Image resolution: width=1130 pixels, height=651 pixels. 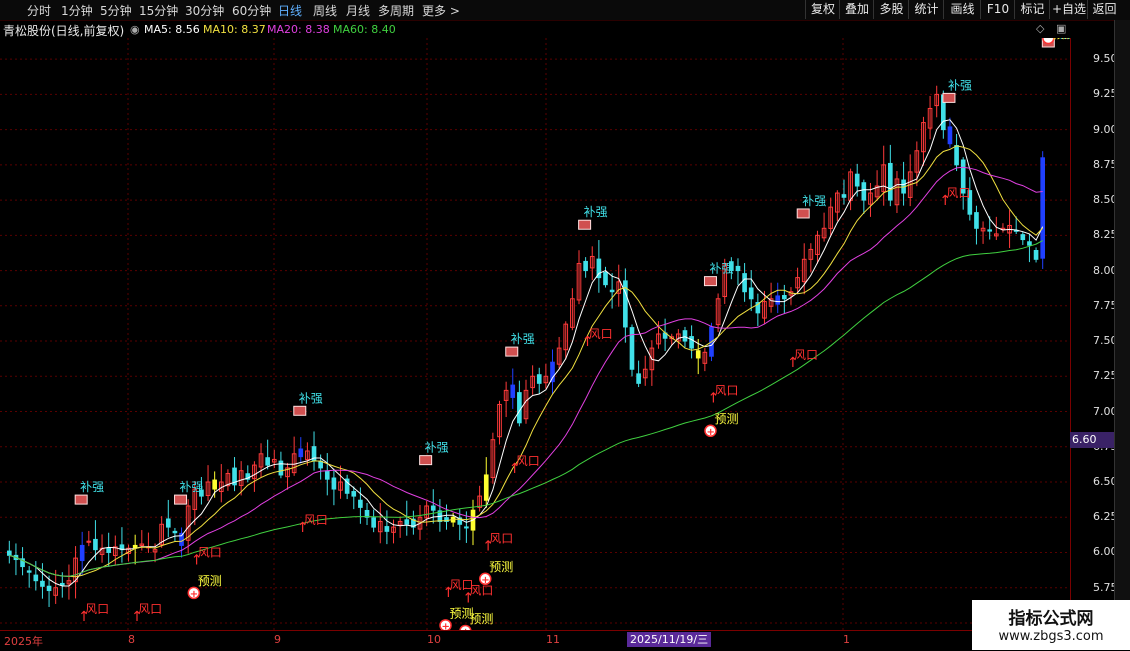 I want to click on right-side-panel, so click(x=1122, y=325).